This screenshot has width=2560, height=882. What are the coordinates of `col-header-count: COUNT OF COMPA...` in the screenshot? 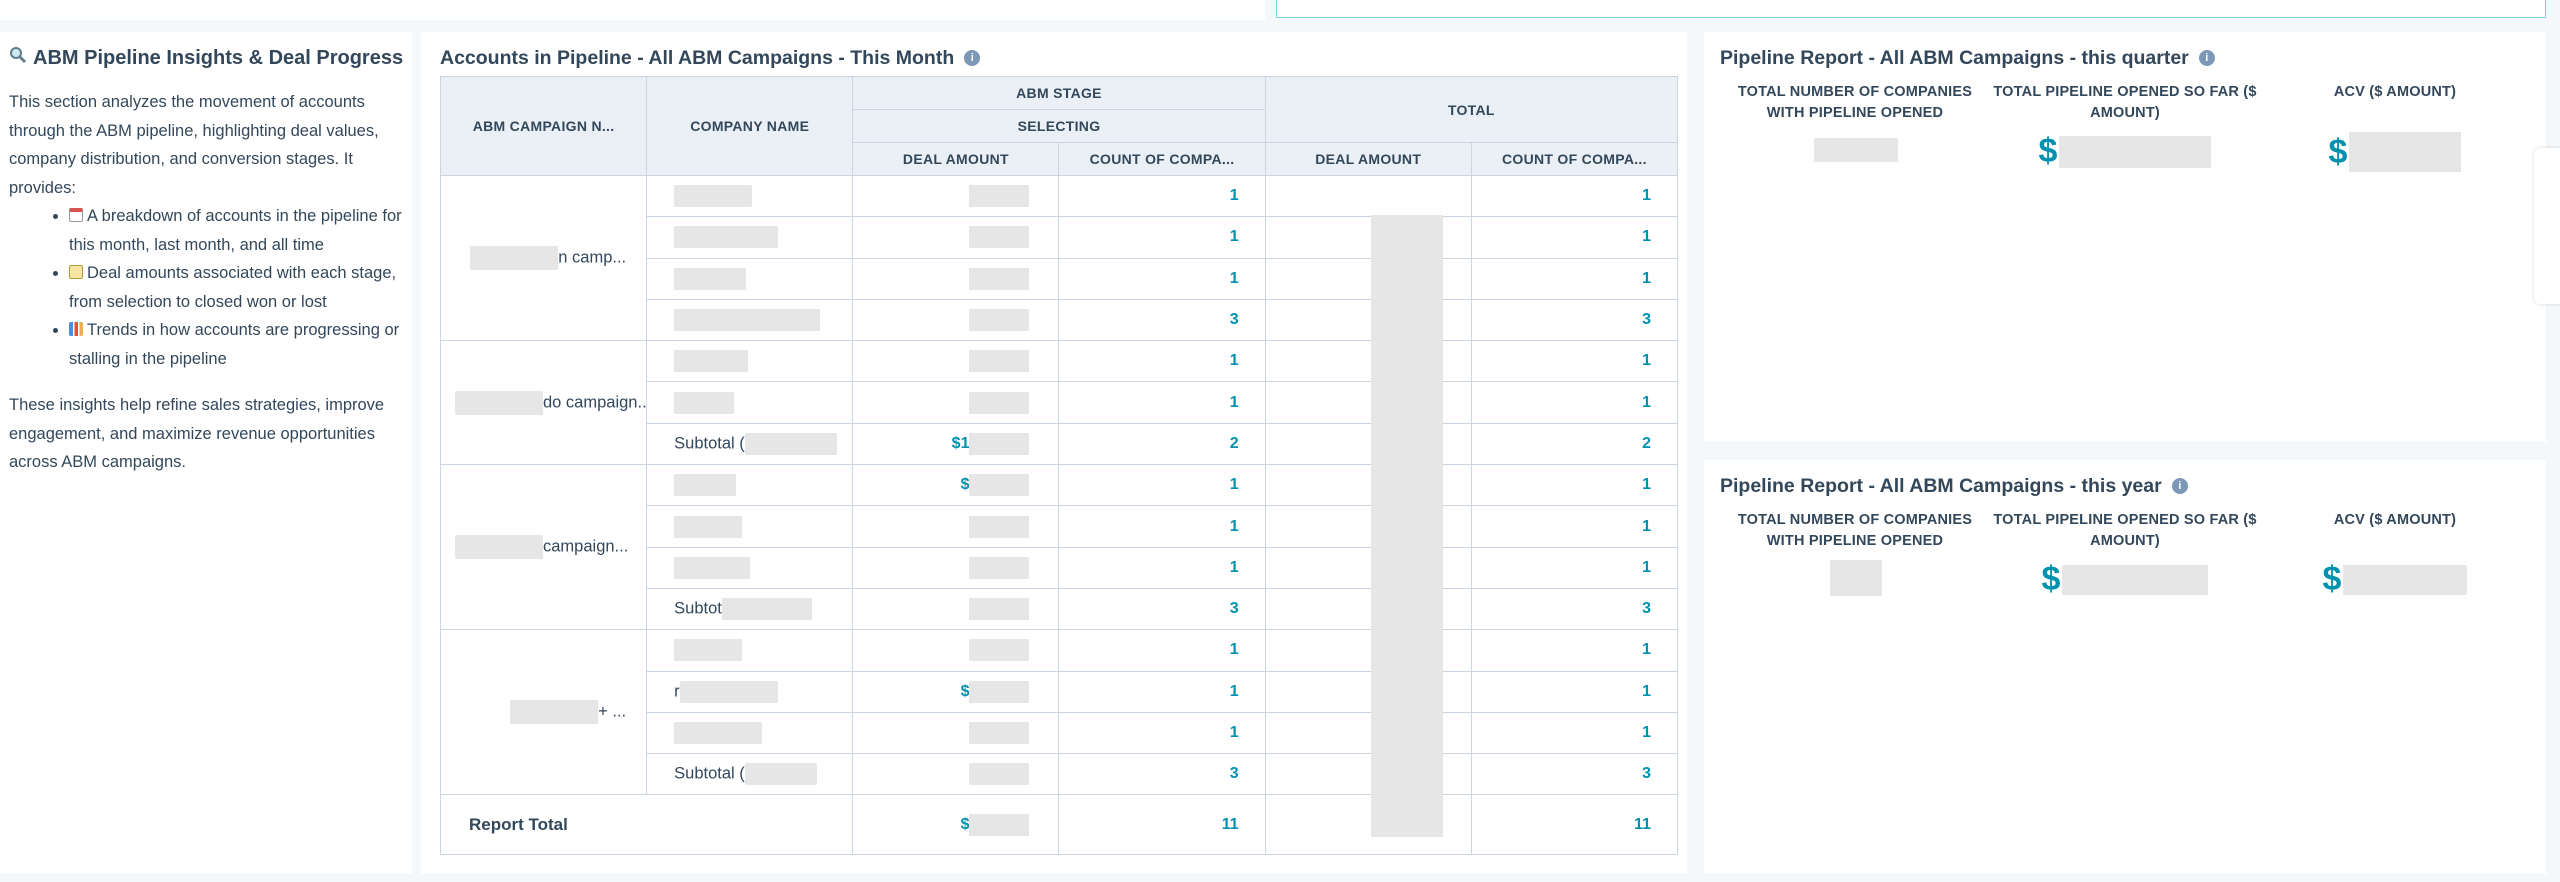 It's located at (1162, 159).